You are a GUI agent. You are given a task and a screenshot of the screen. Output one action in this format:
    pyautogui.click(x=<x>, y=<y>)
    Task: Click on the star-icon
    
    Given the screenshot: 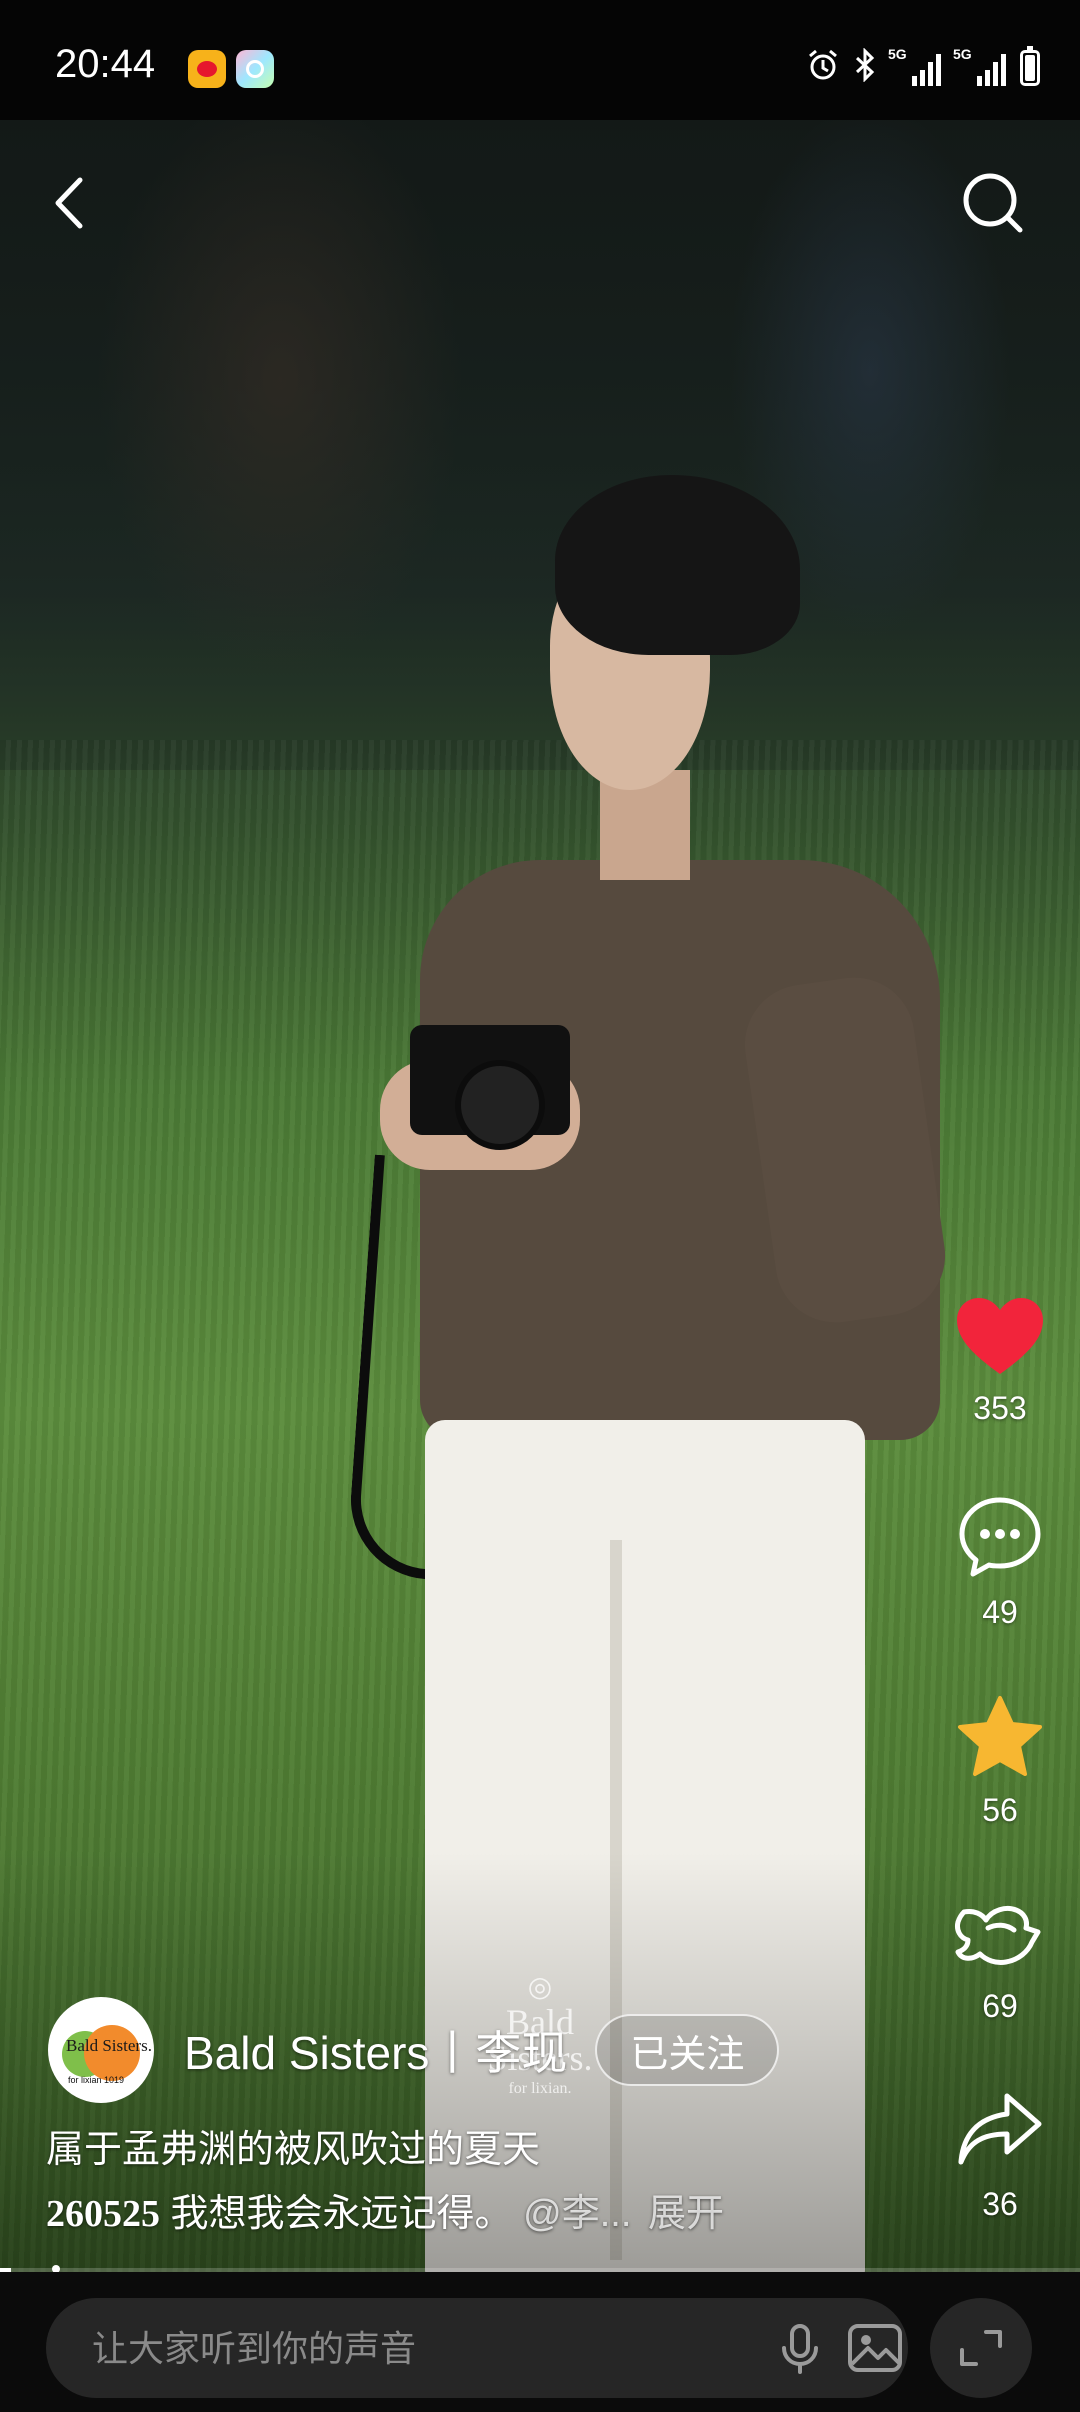 What is the action you would take?
    pyautogui.click(x=1000, y=1736)
    